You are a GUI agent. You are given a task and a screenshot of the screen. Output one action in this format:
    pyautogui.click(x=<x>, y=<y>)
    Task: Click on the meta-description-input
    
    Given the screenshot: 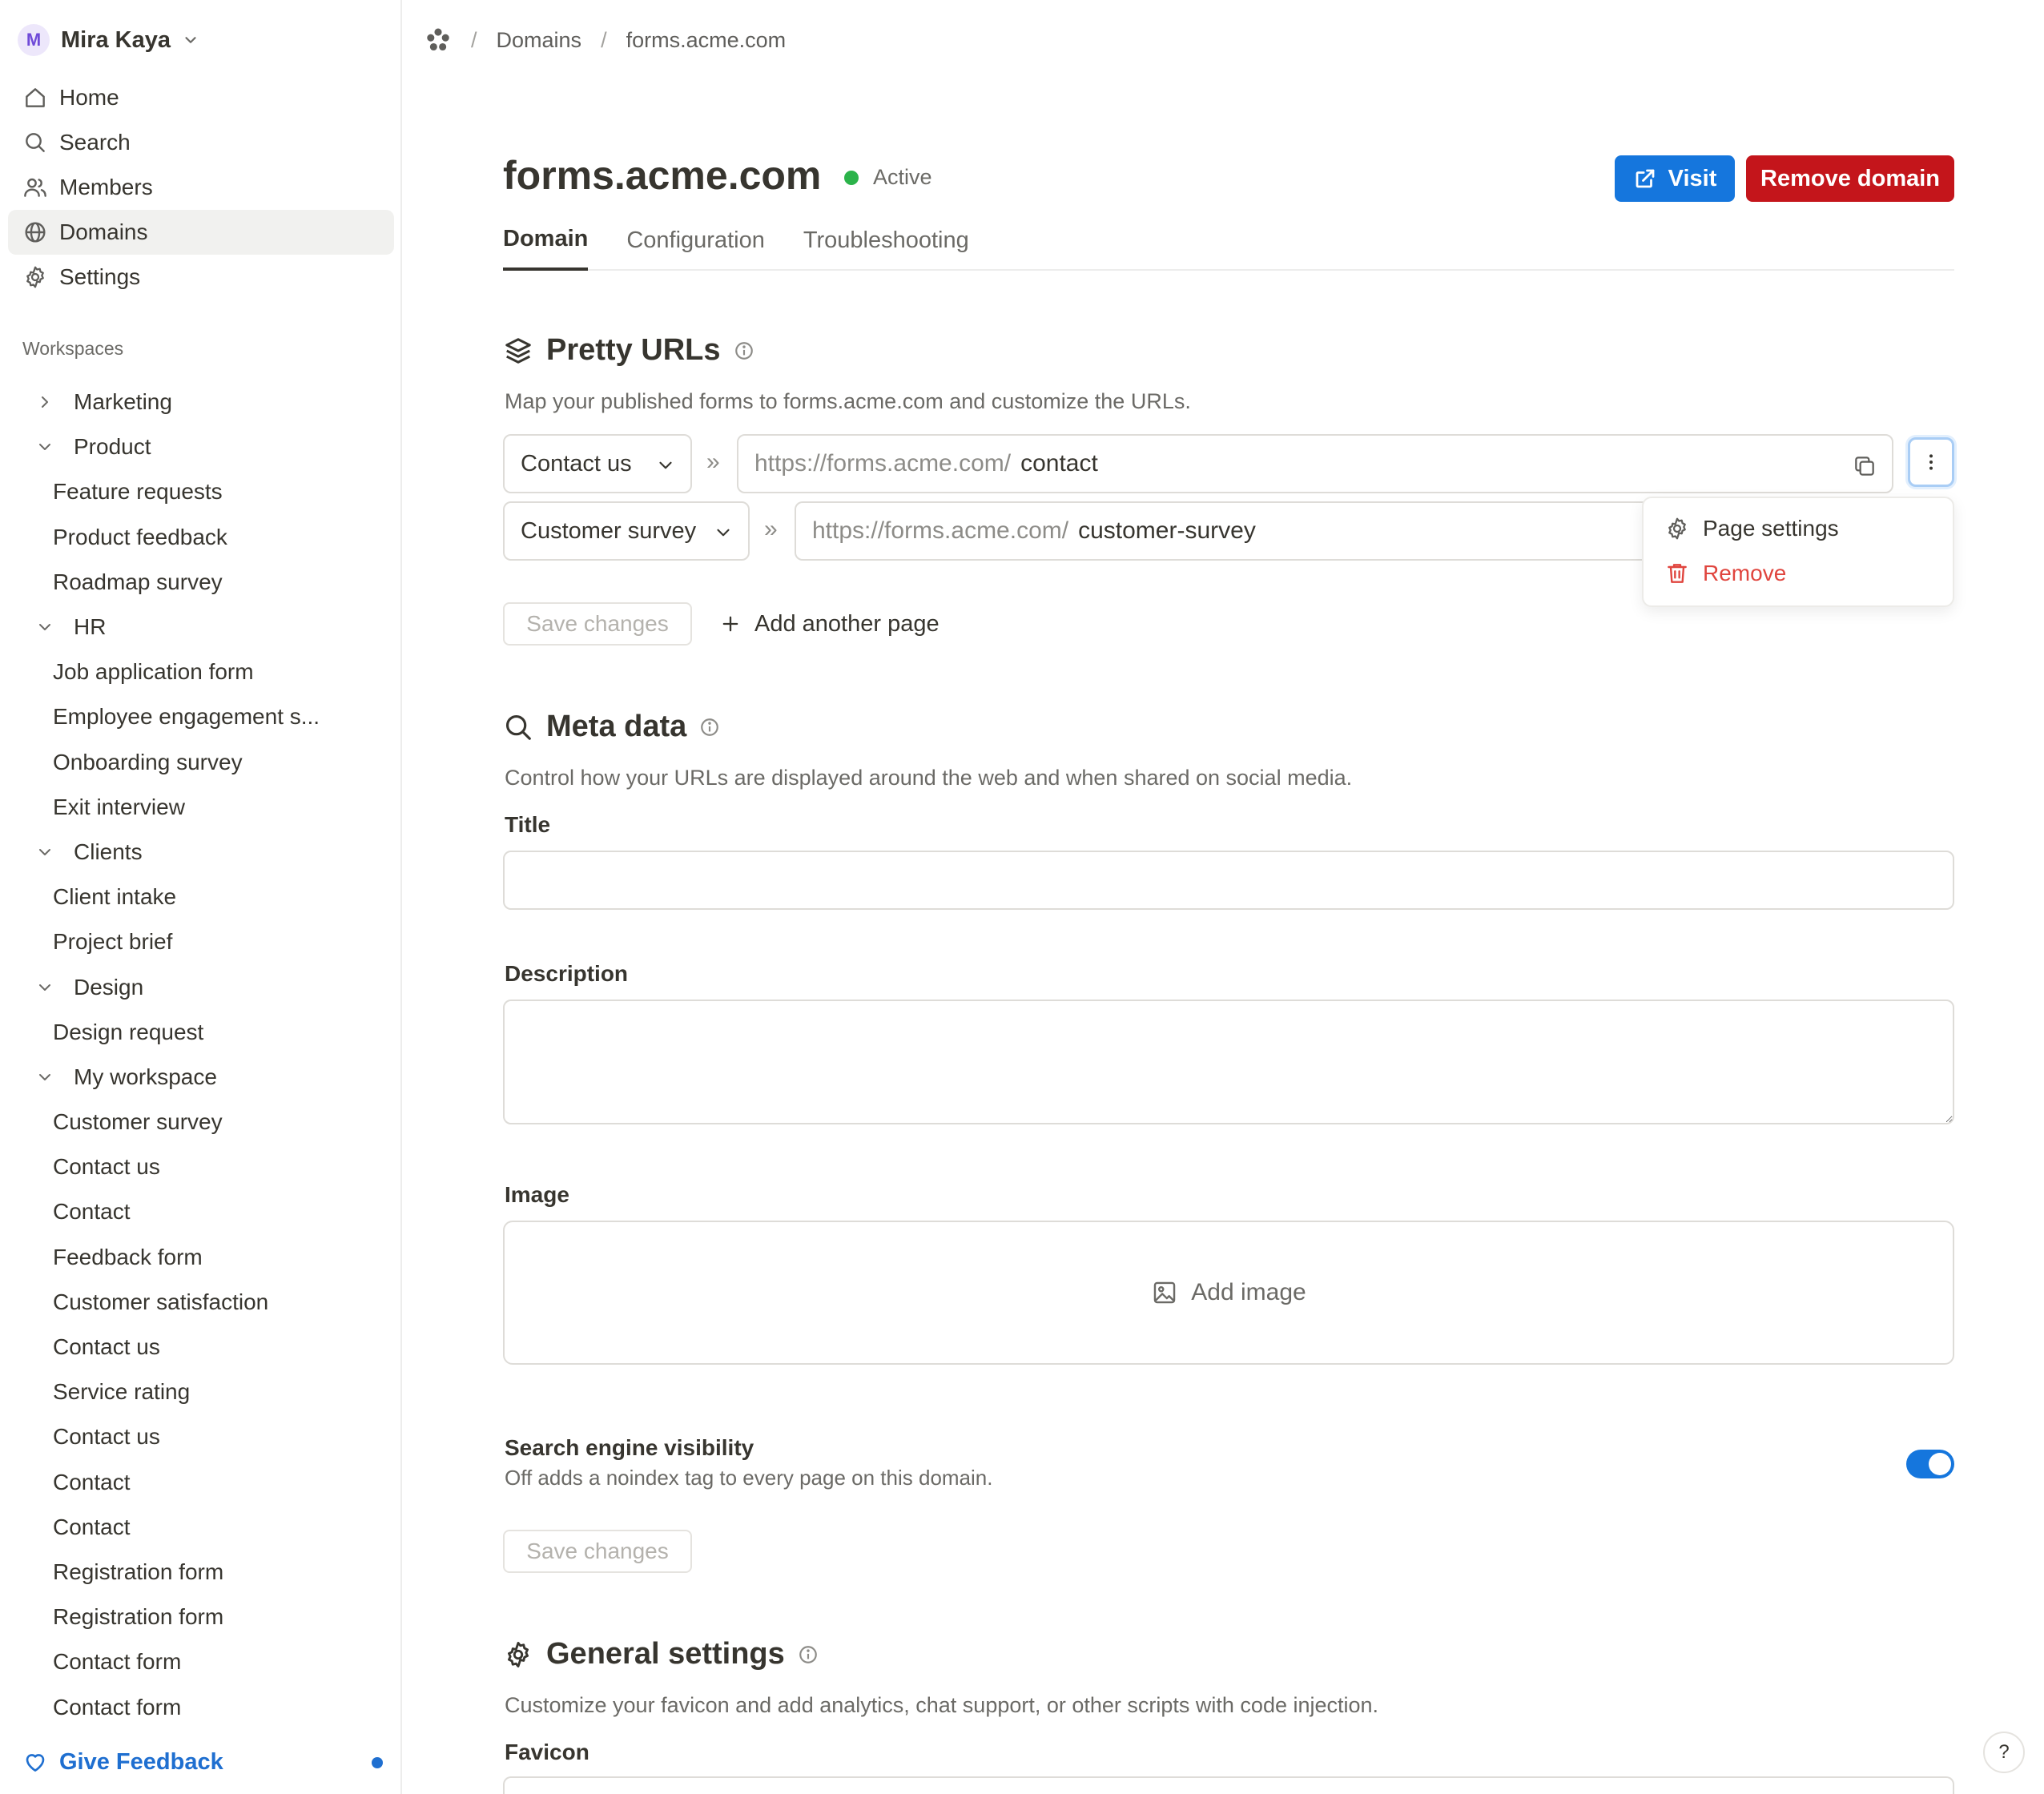 What is the action you would take?
    pyautogui.click(x=1228, y=1062)
    